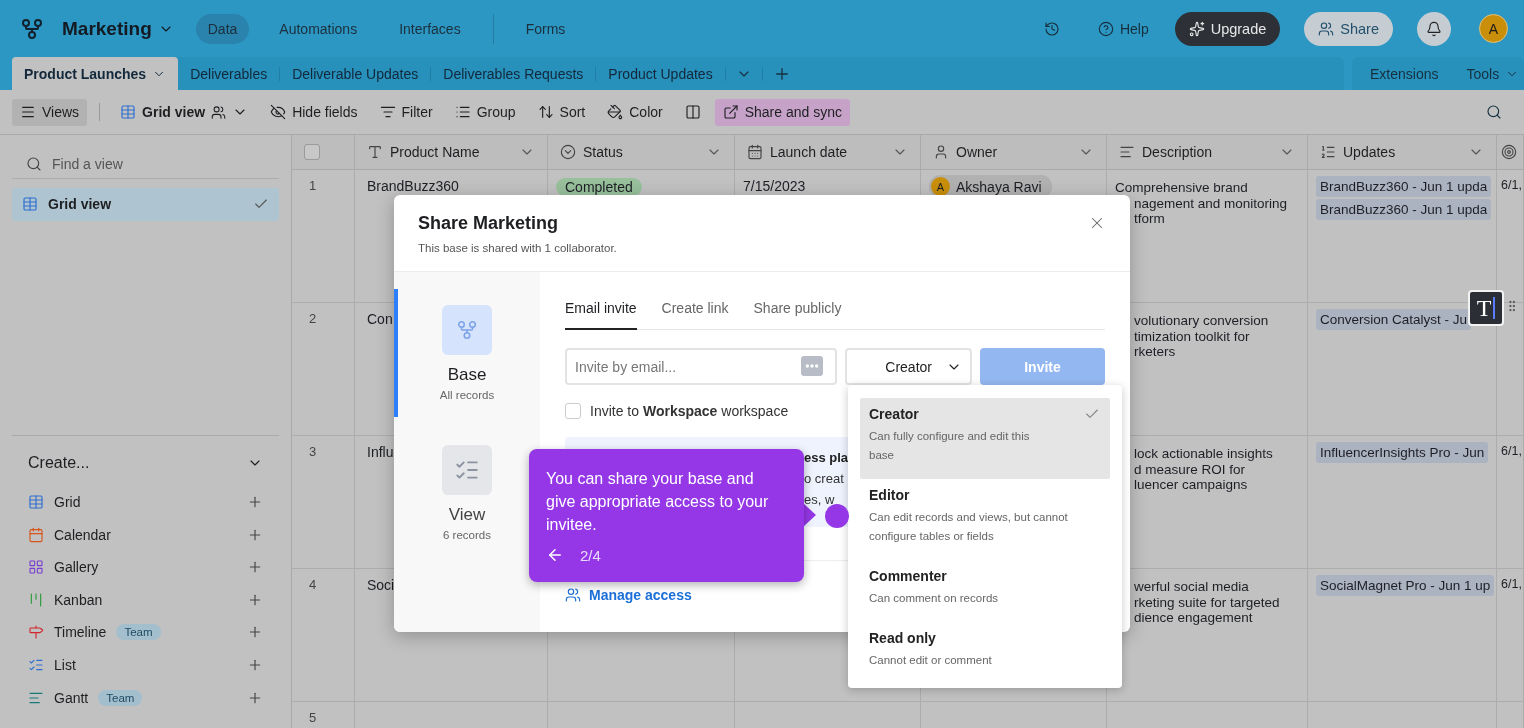 The image size is (1524, 728). What do you see at coordinates (774, 186) in the screenshot?
I see `date-text: 7/15/2023` at bounding box center [774, 186].